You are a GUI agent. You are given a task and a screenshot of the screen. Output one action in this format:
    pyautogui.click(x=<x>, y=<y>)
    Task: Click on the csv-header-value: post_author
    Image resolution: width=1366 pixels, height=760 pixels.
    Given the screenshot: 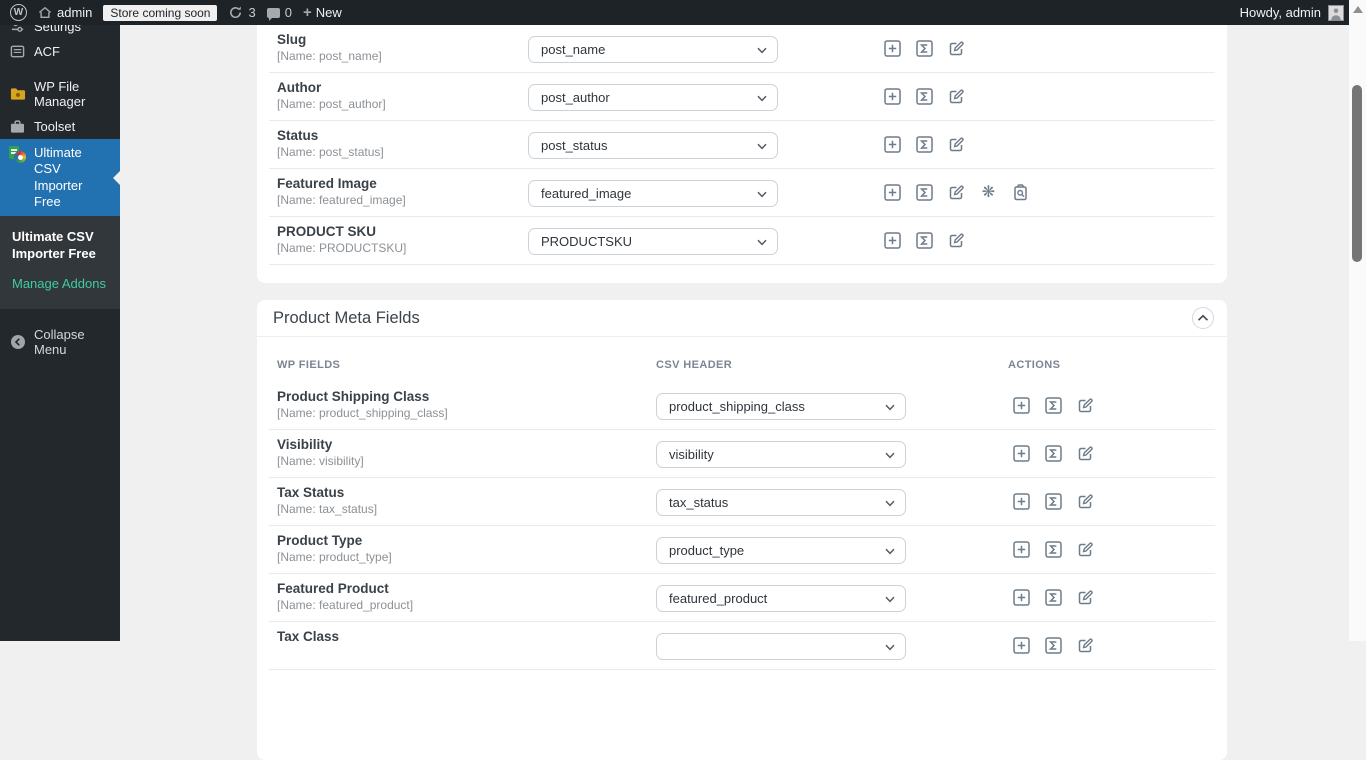 What is the action you would take?
    pyautogui.click(x=575, y=97)
    